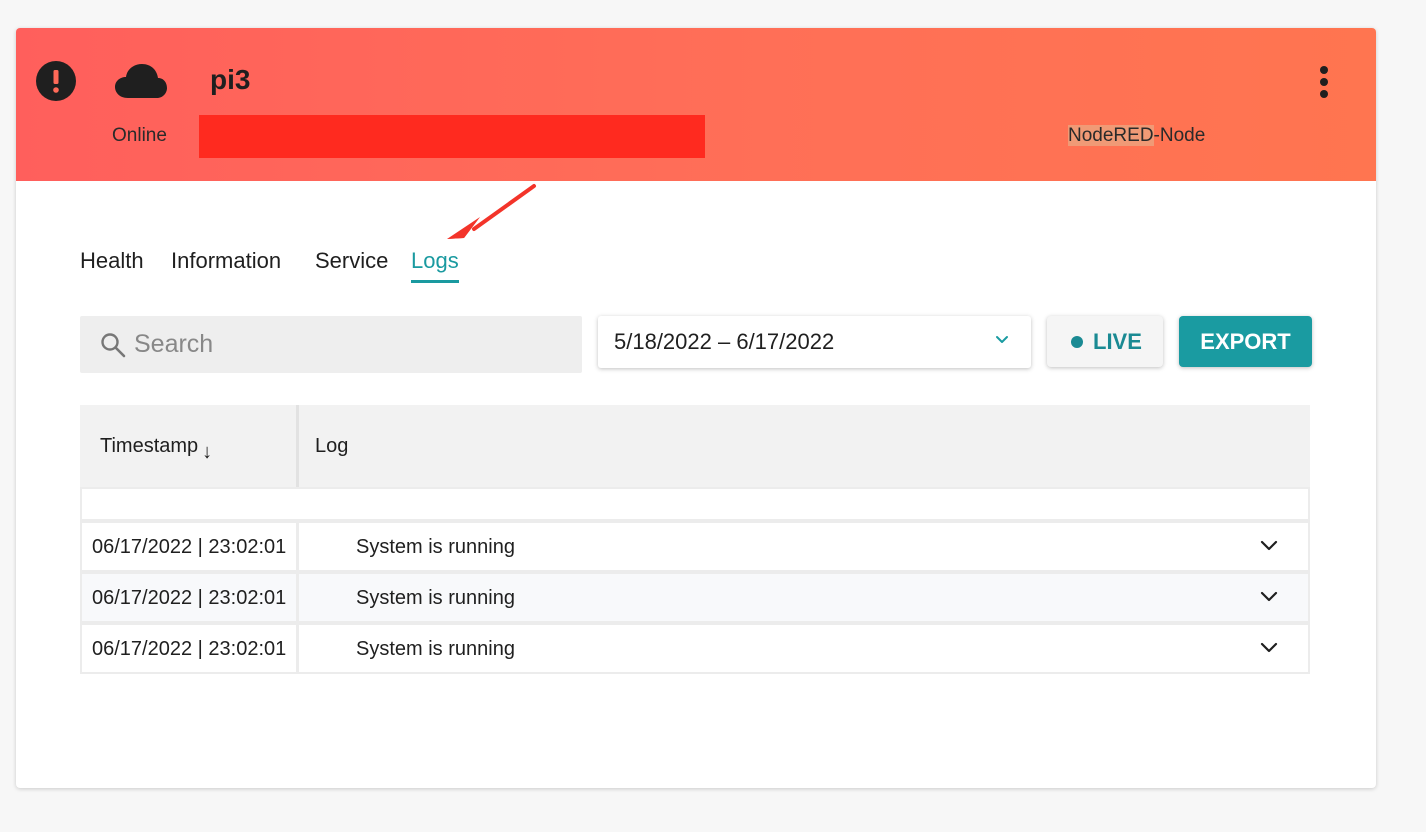 The height and width of the screenshot is (832, 1426). I want to click on date-range-select: 5/18/2022 – 6/17/2022, so click(814, 342).